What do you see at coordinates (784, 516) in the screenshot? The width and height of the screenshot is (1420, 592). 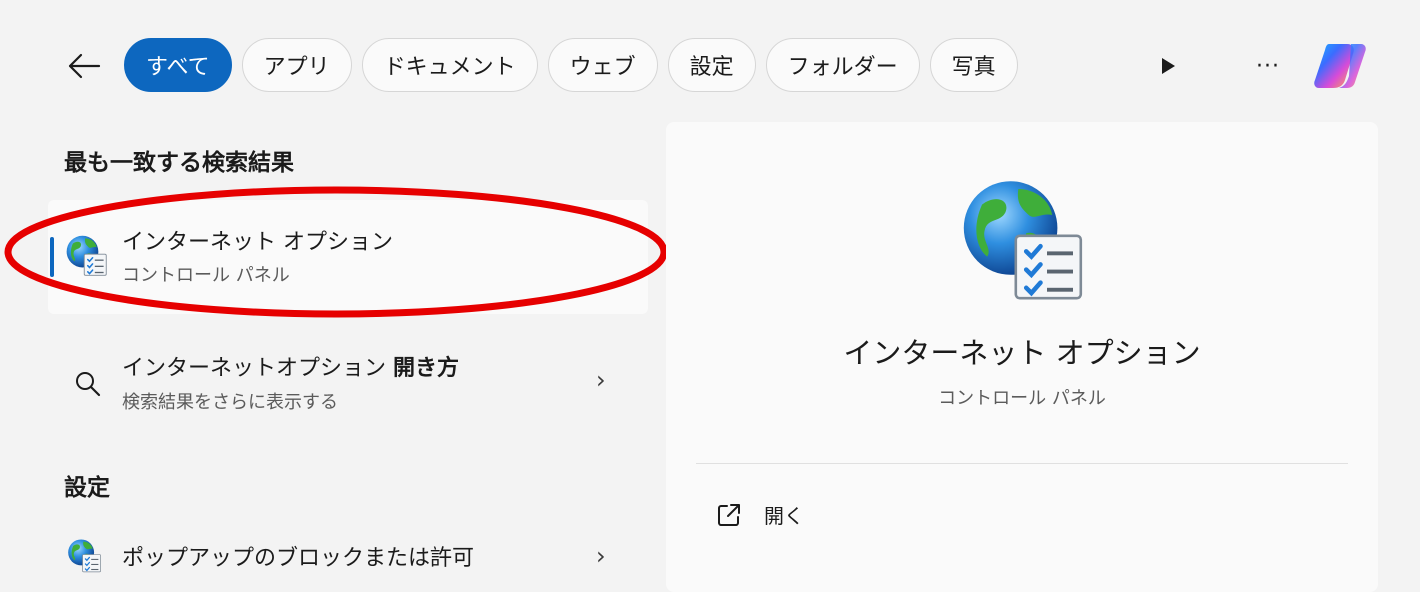 I see `open-label: 開く` at bounding box center [784, 516].